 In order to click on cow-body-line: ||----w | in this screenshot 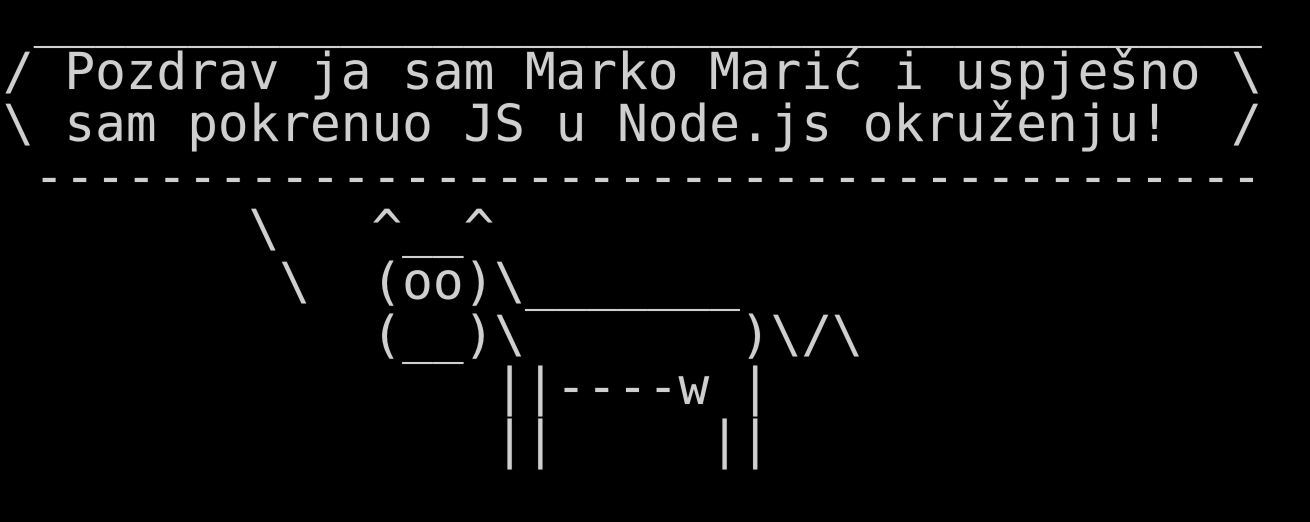, I will do `click(387, 388)`.